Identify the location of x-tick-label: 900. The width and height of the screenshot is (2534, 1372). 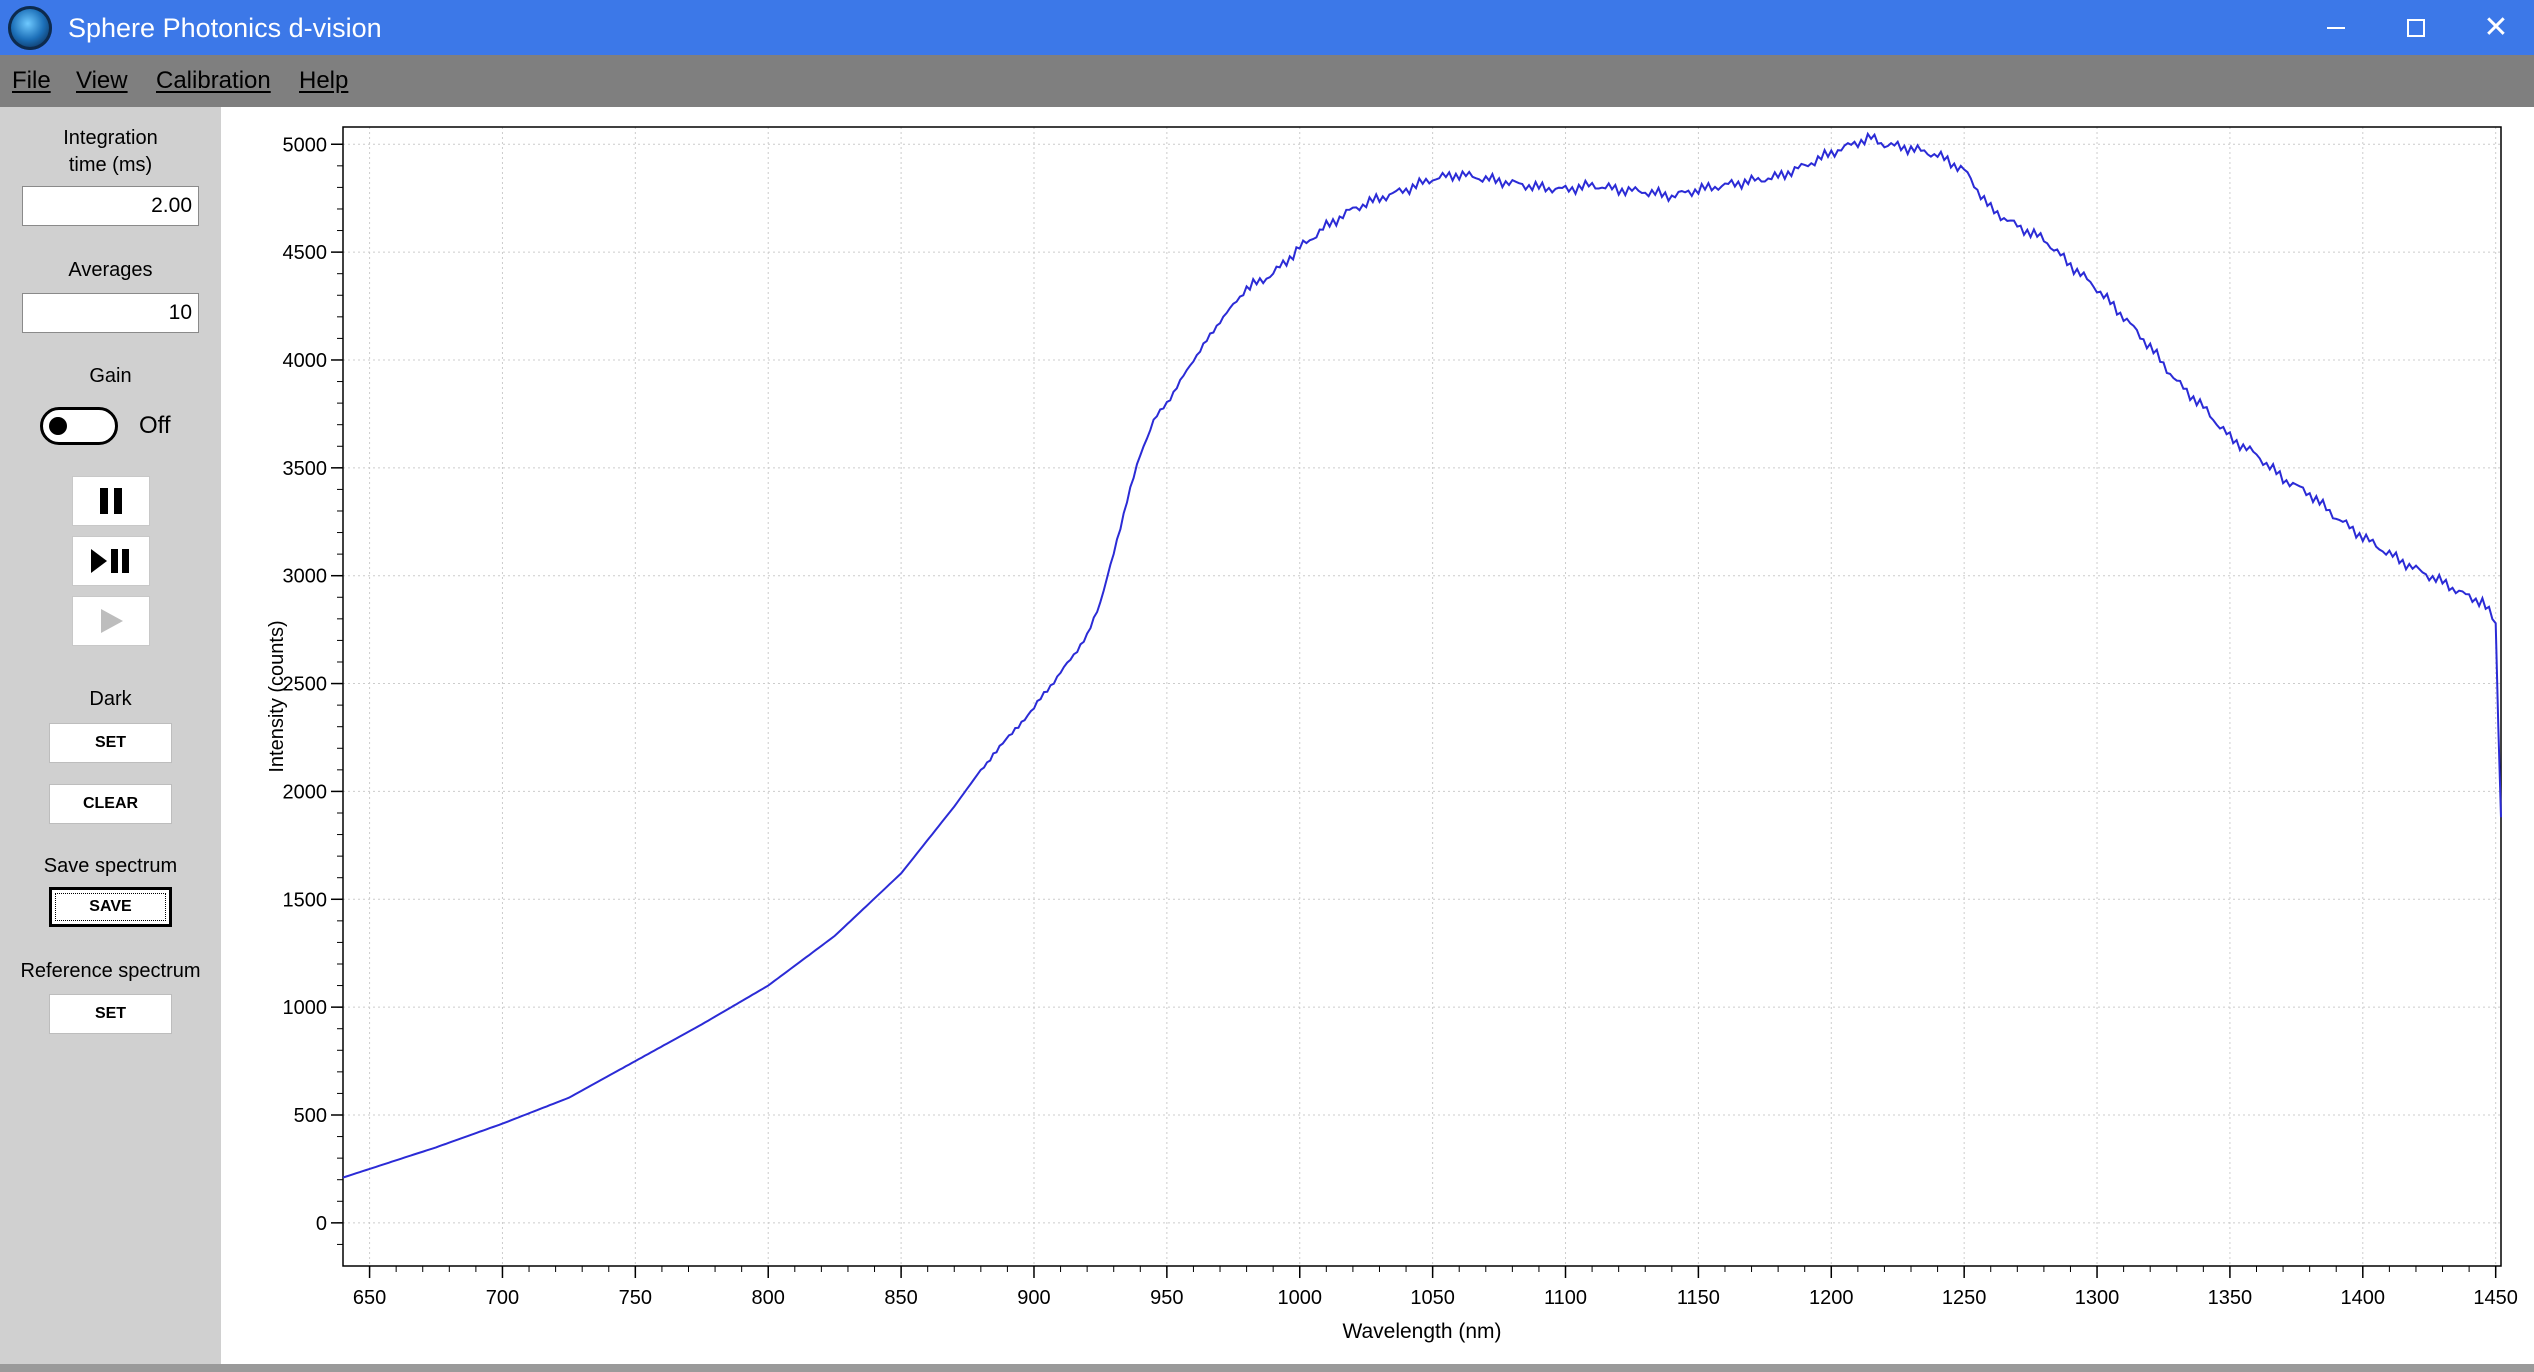
(1033, 1298).